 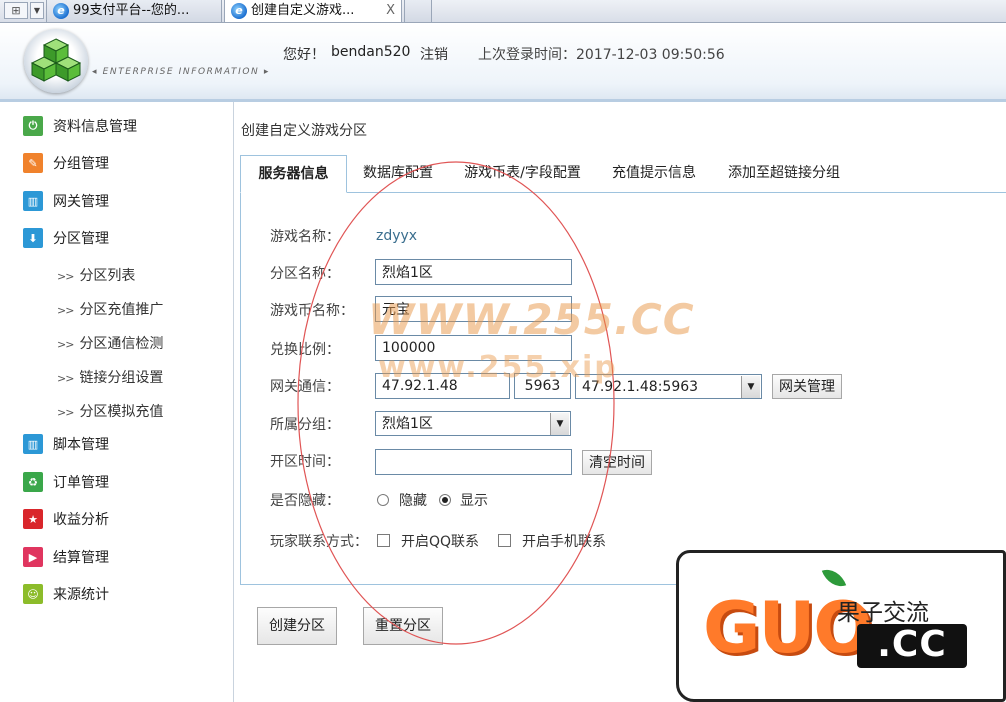 I want to click on guo-domain-text: .CC, so click(x=912, y=646).